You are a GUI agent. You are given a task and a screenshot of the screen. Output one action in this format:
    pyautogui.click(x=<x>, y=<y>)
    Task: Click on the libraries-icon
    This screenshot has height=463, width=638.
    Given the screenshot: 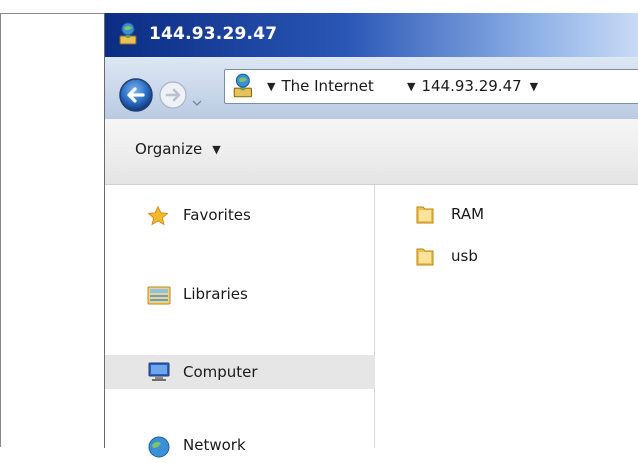 What is the action you would take?
    pyautogui.click(x=159, y=297)
    